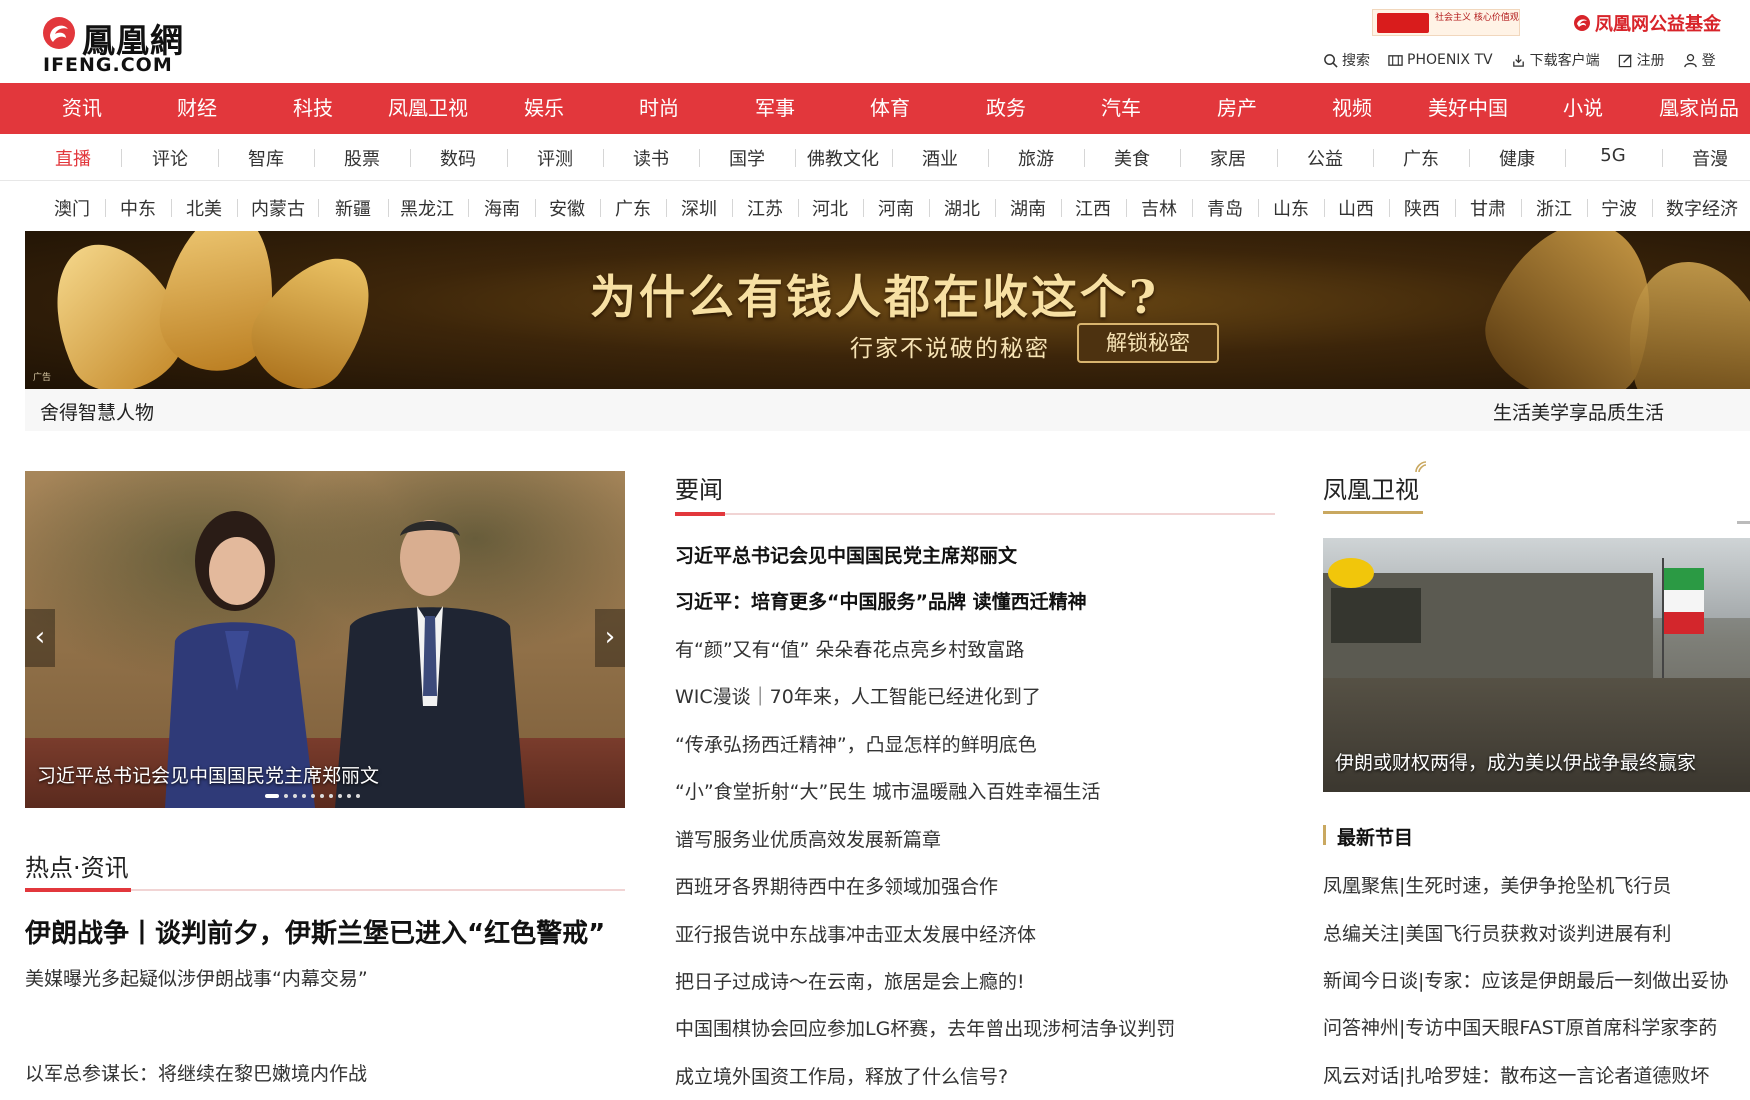 The image size is (1750, 1100). I want to click on scrollbar-thumb, so click(1743, 522).